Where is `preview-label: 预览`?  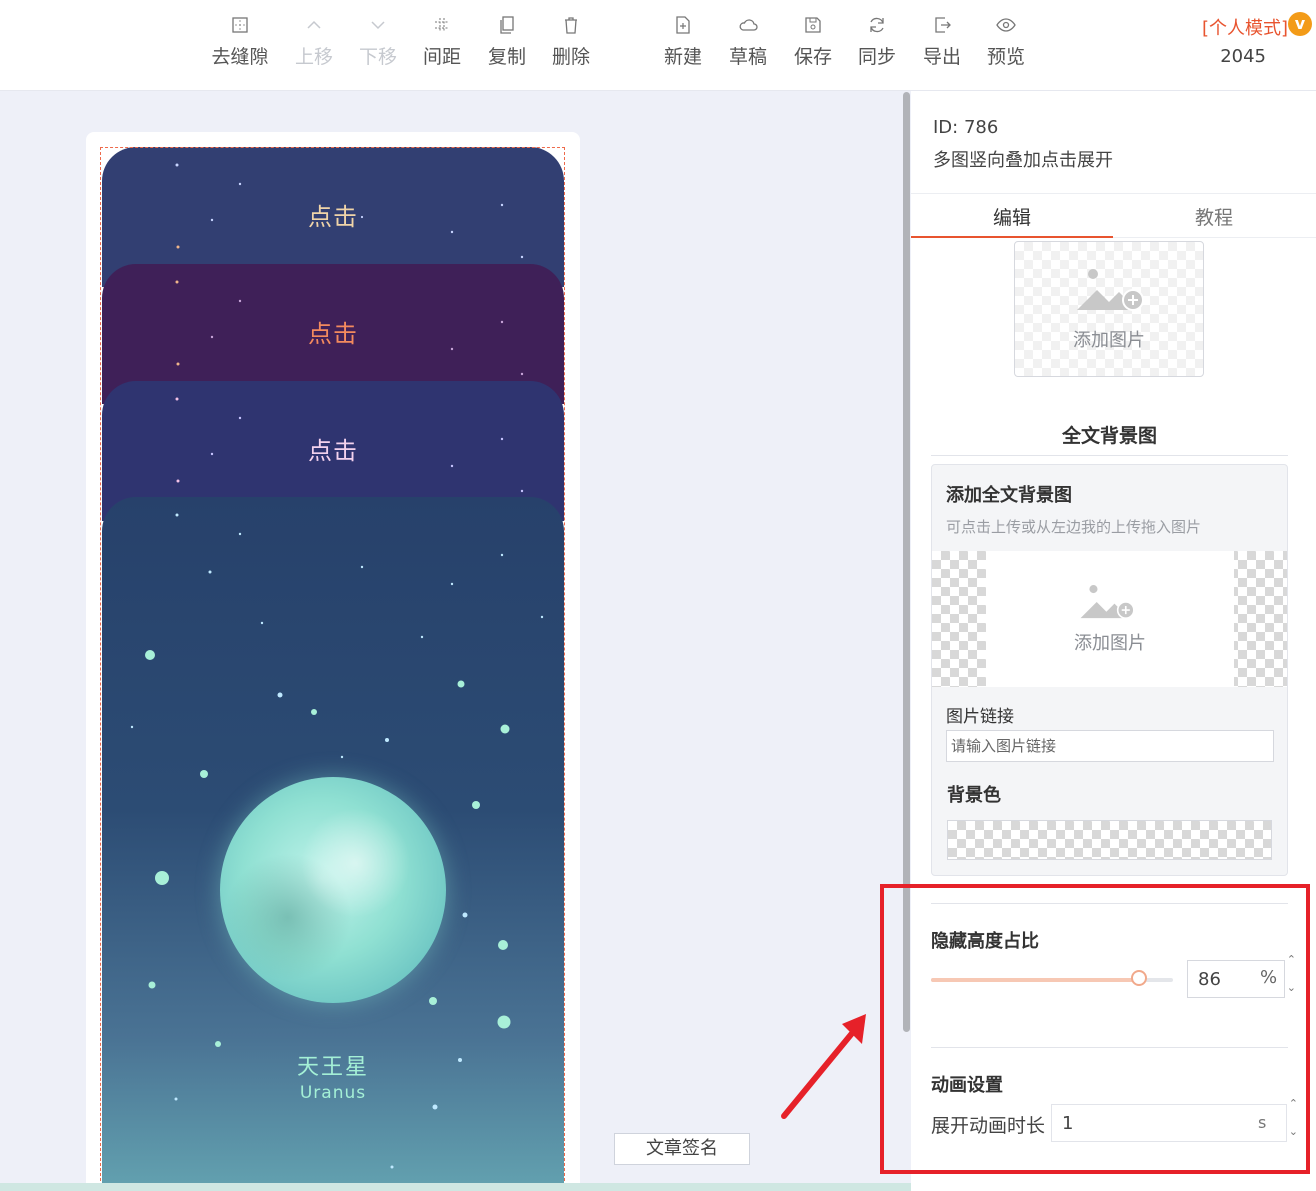 preview-label: 预览 is located at coordinates (1005, 57).